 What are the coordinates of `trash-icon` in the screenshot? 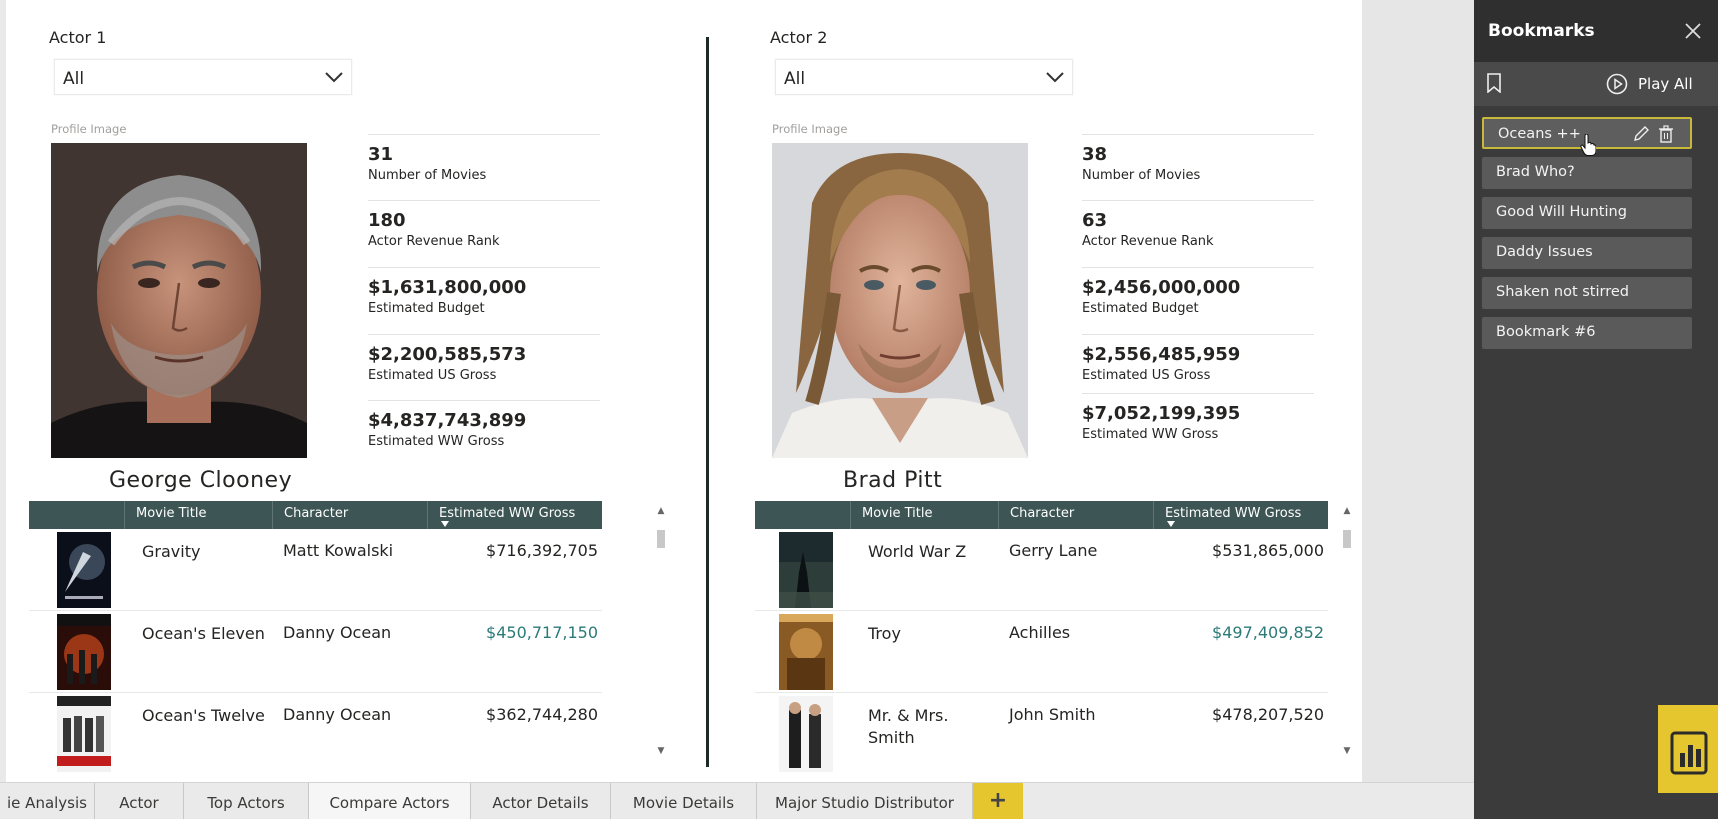 It's located at (1666, 134).